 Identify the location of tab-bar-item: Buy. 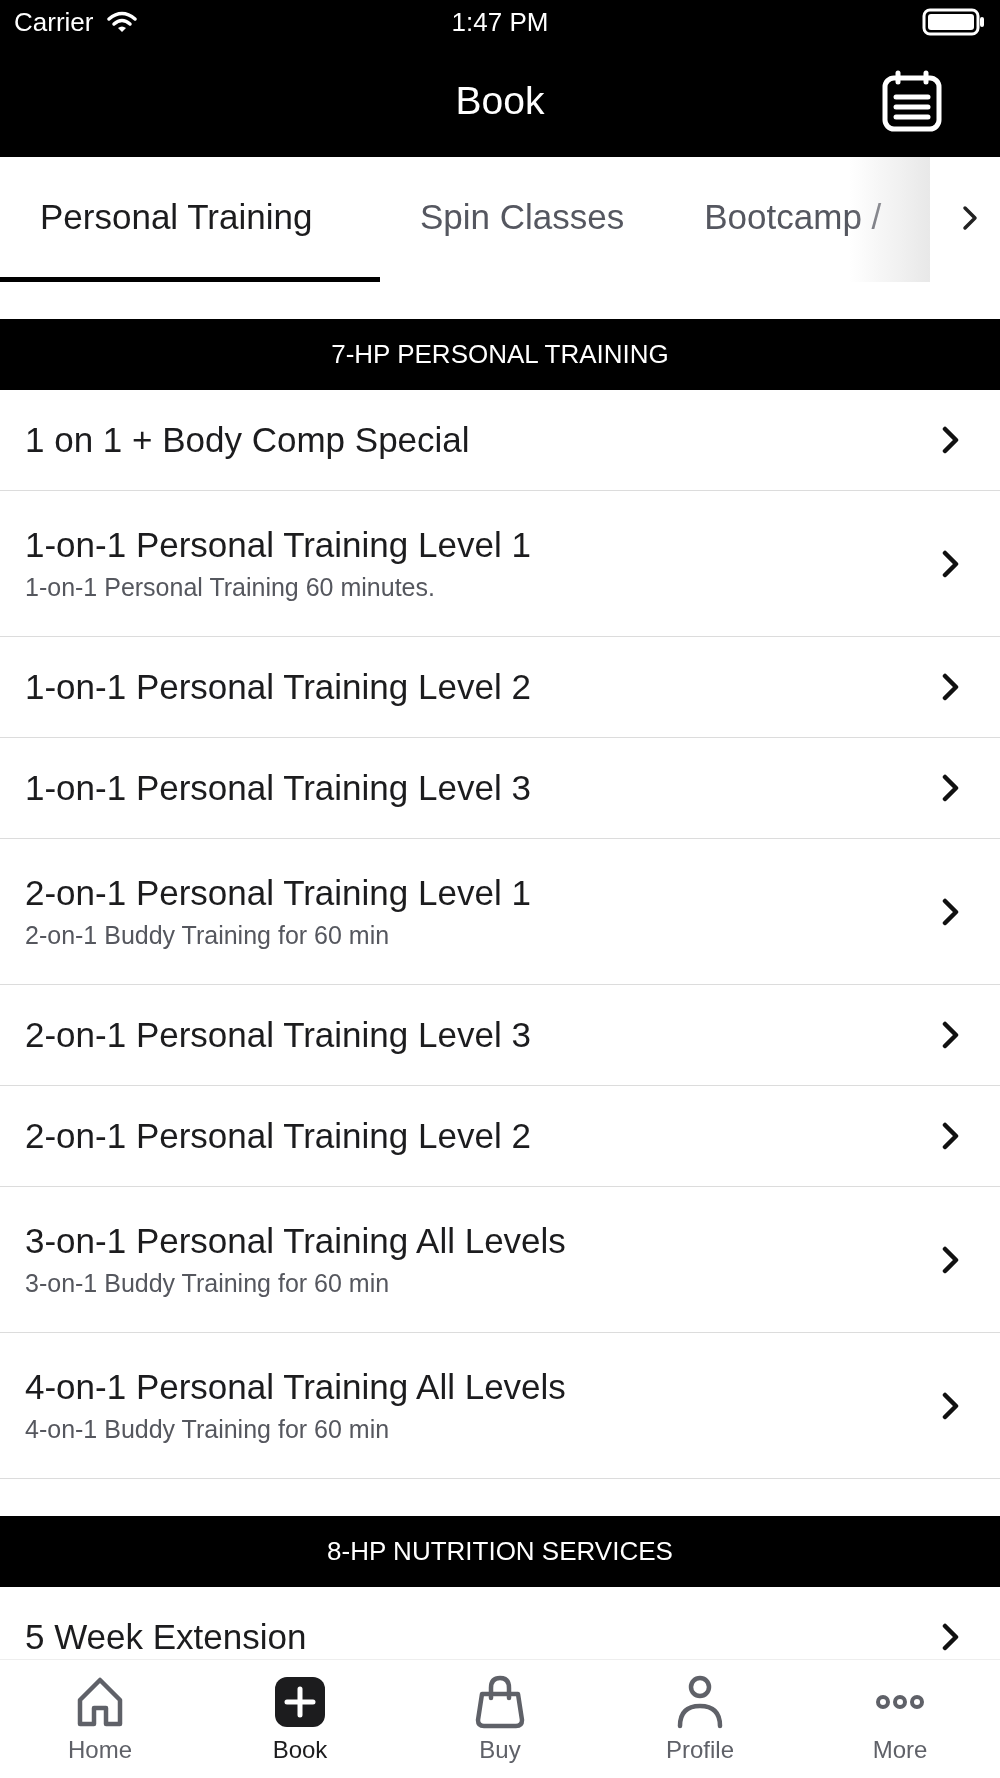
(500, 1719).